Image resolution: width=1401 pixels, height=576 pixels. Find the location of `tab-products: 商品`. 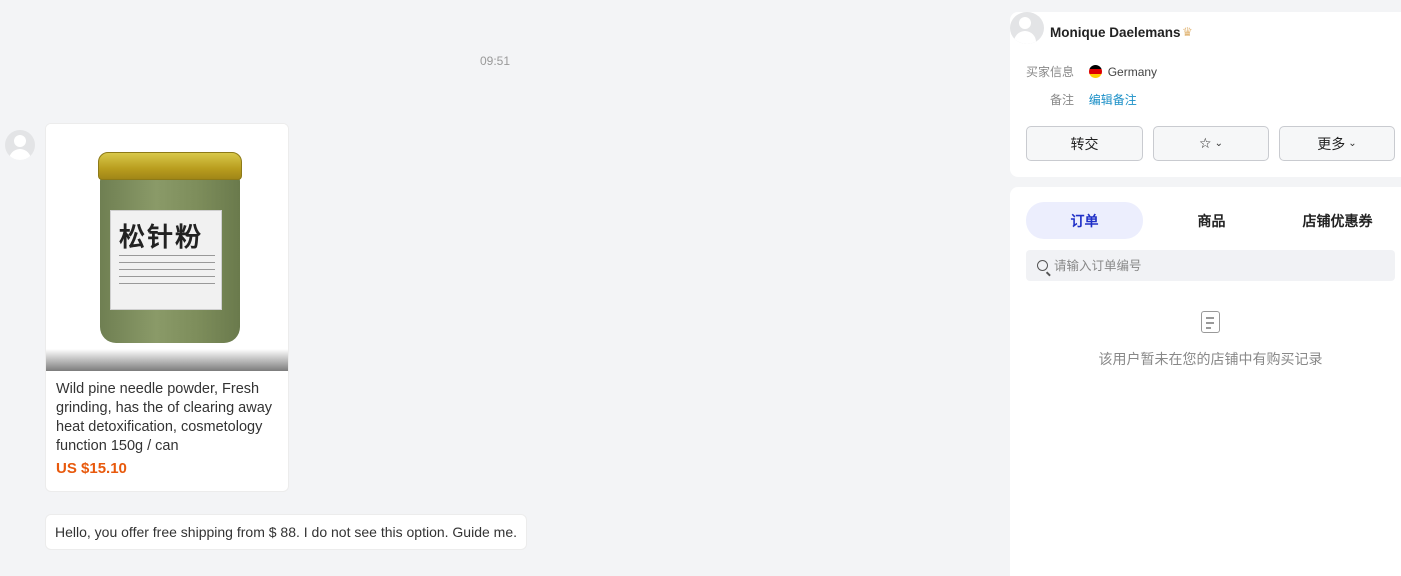

tab-products: 商品 is located at coordinates (1211, 220).